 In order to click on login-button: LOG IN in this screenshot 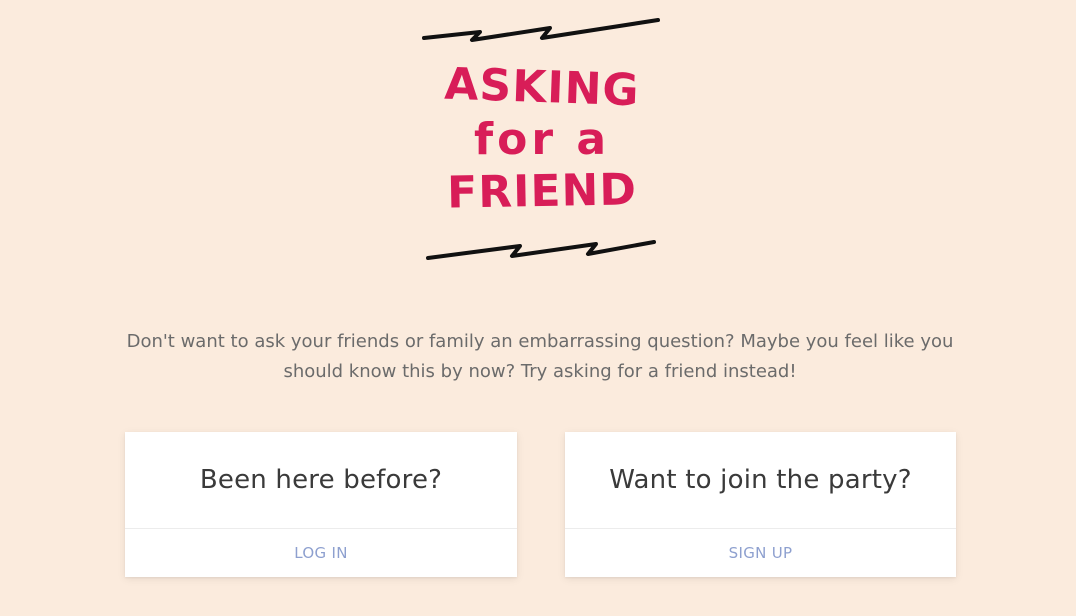, I will do `click(321, 553)`.